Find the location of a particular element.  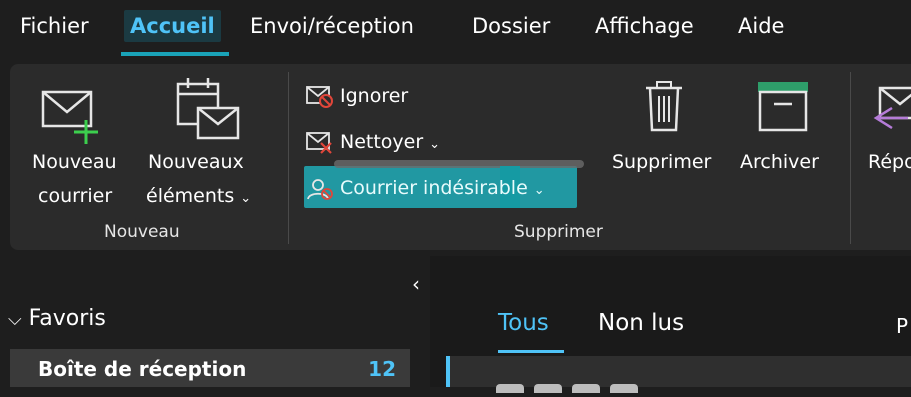

new-items-label-1: Nouveaux is located at coordinates (196, 162).